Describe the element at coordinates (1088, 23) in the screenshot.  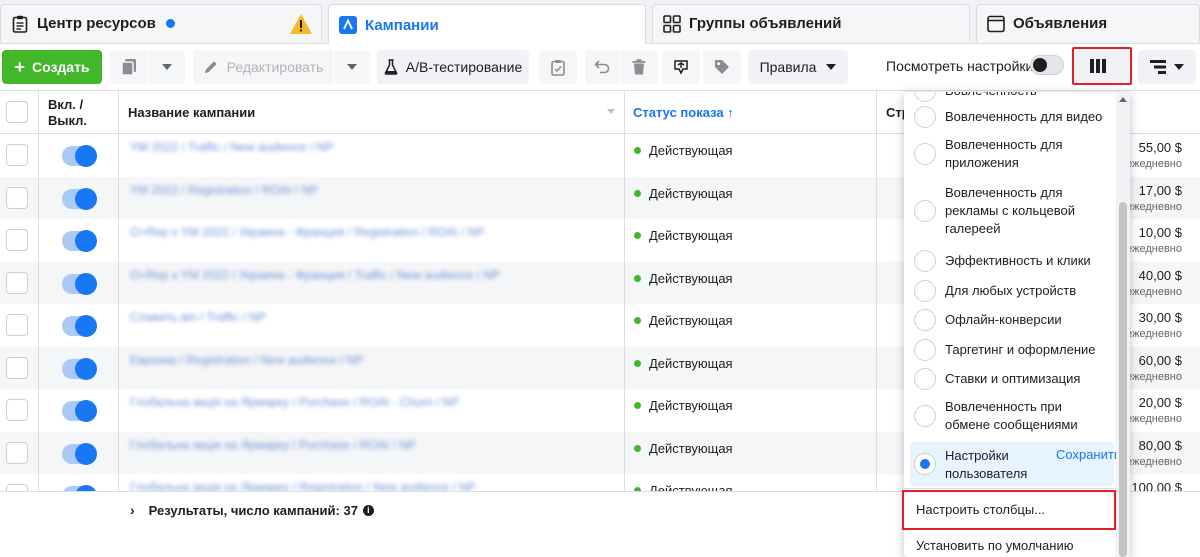
I see `tab-ads: Объявления` at that location.